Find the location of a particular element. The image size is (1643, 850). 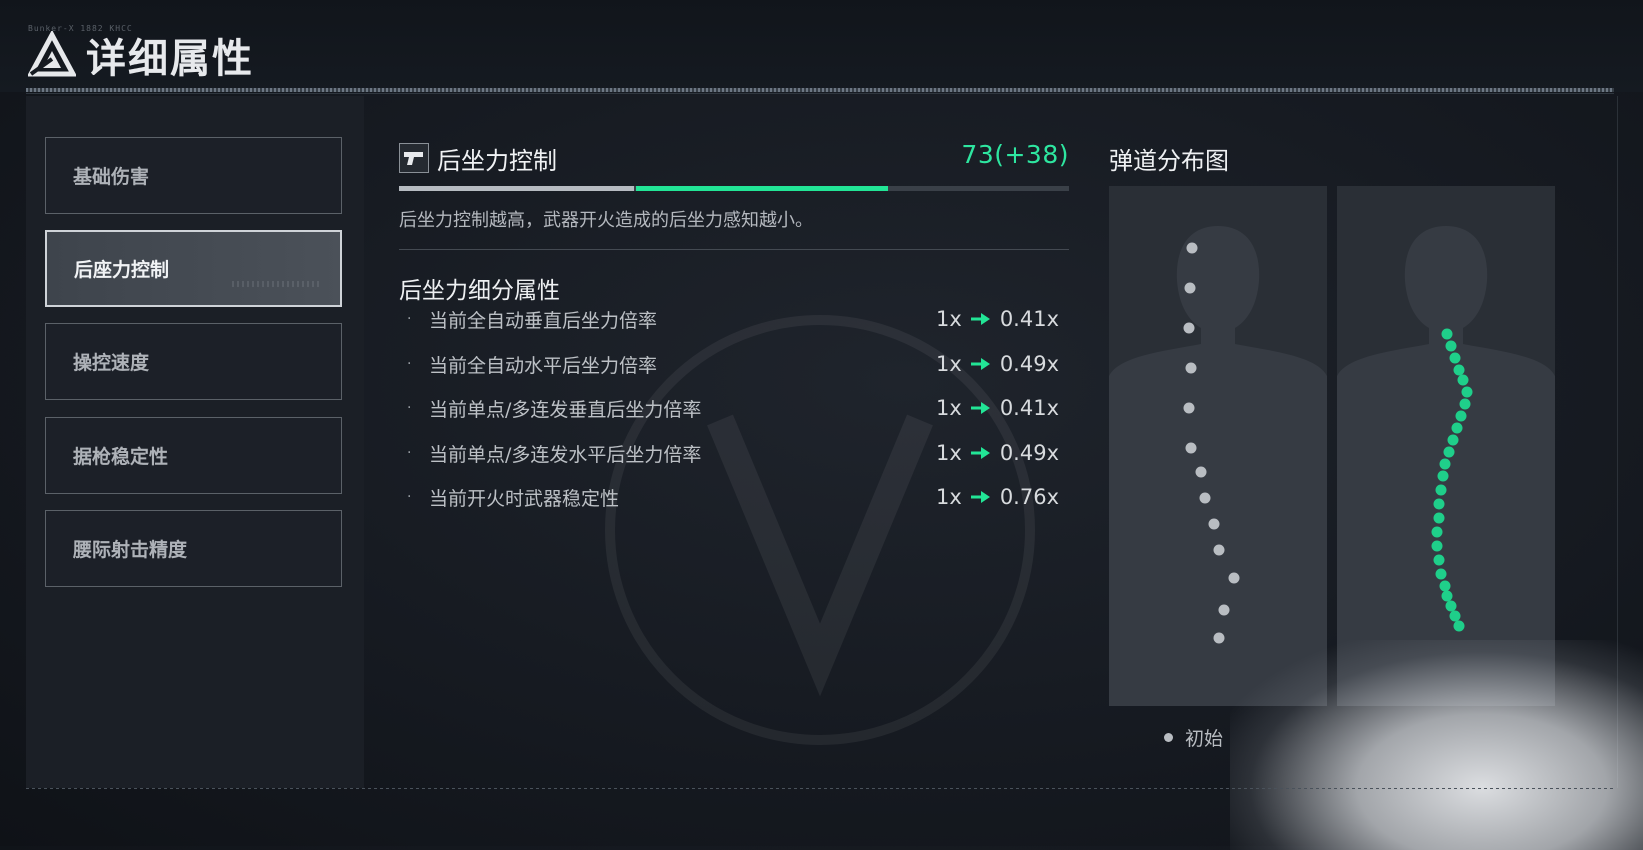

attribute-label: 当前开火时武器稳定性 is located at coordinates (524, 498).